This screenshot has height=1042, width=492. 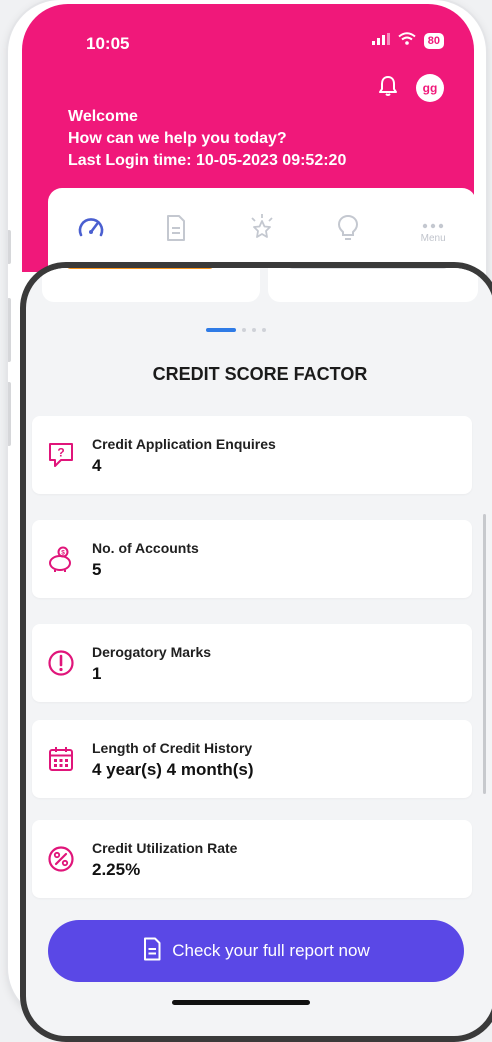 What do you see at coordinates (380, 41) in the screenshot?
I see `signal-icon` at bounding box center [380, 41].